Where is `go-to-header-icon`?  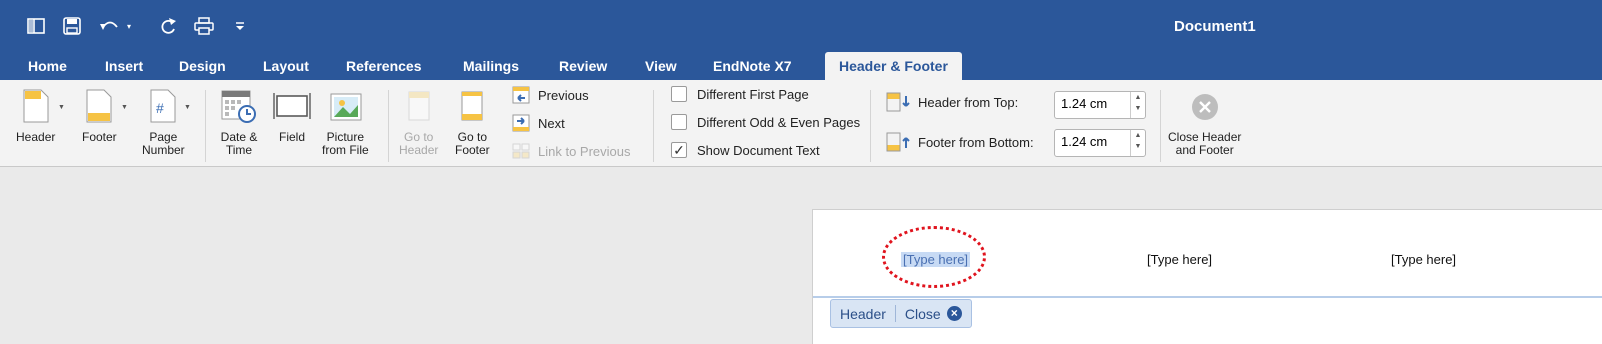 go-to-header-icon is located at coordinates (419, 106).